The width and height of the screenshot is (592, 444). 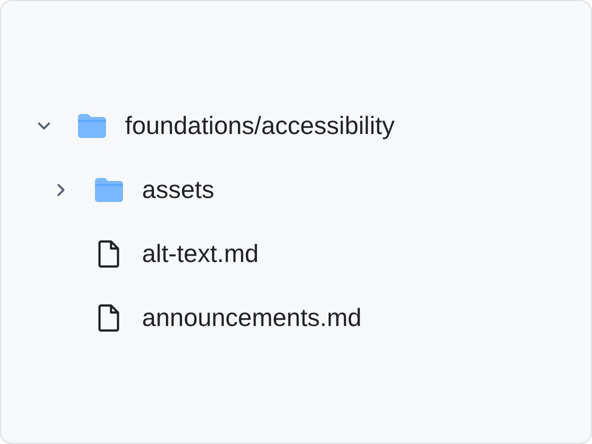 I want to click on file-name: alt-text.md, so click(x=200, y=254).